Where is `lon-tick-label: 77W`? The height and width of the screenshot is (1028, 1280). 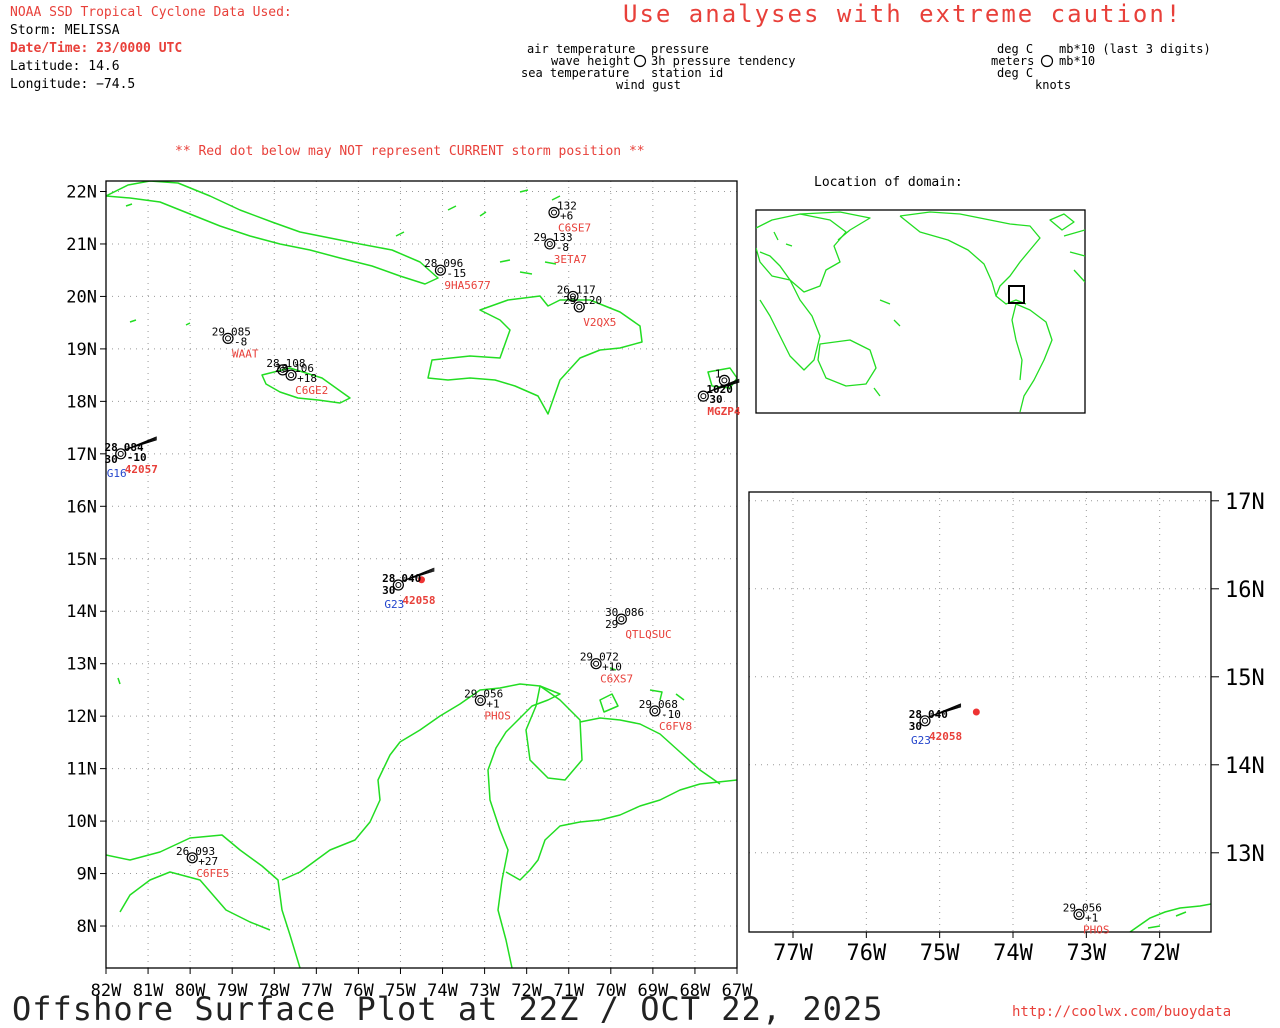
lon-tick-label: 77W is located at coordinates (793, 953).